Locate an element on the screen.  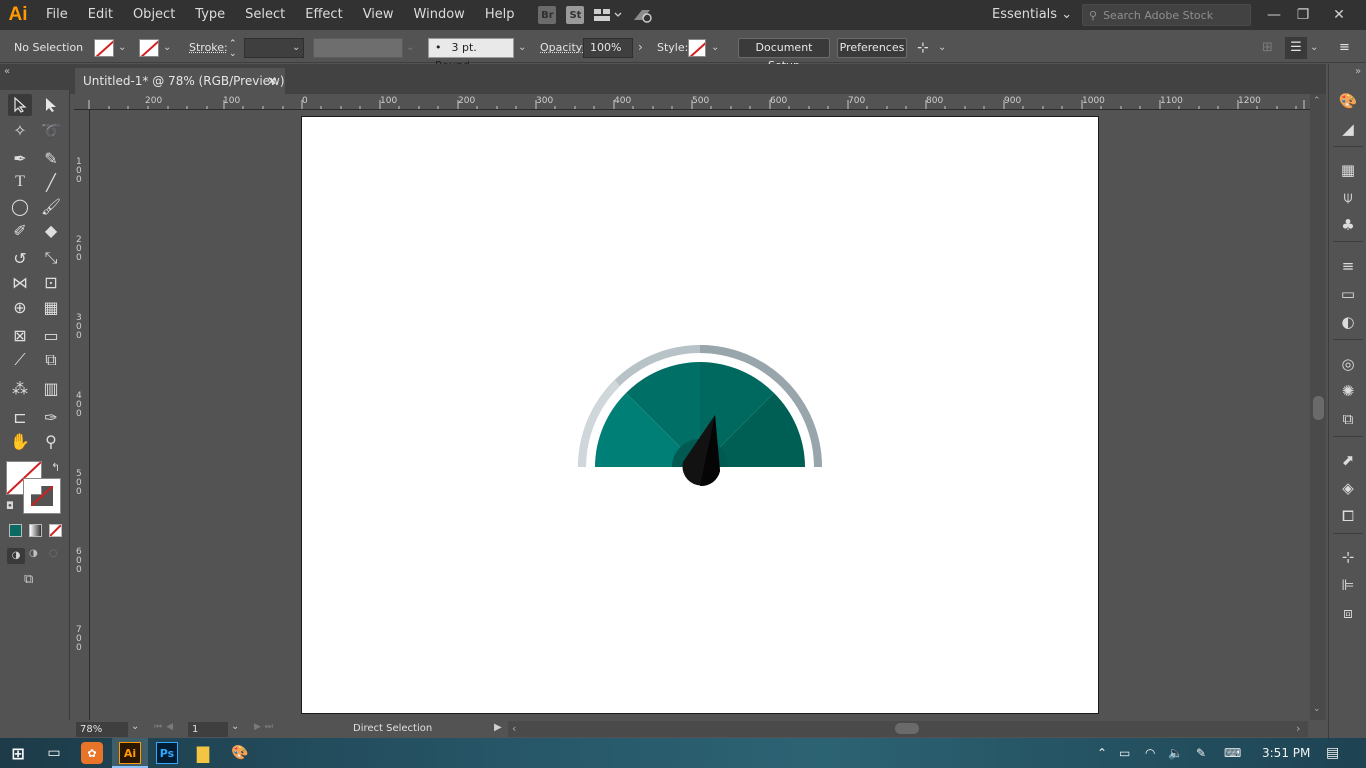
gradient-mode-button is located at coordinates (35, 530).